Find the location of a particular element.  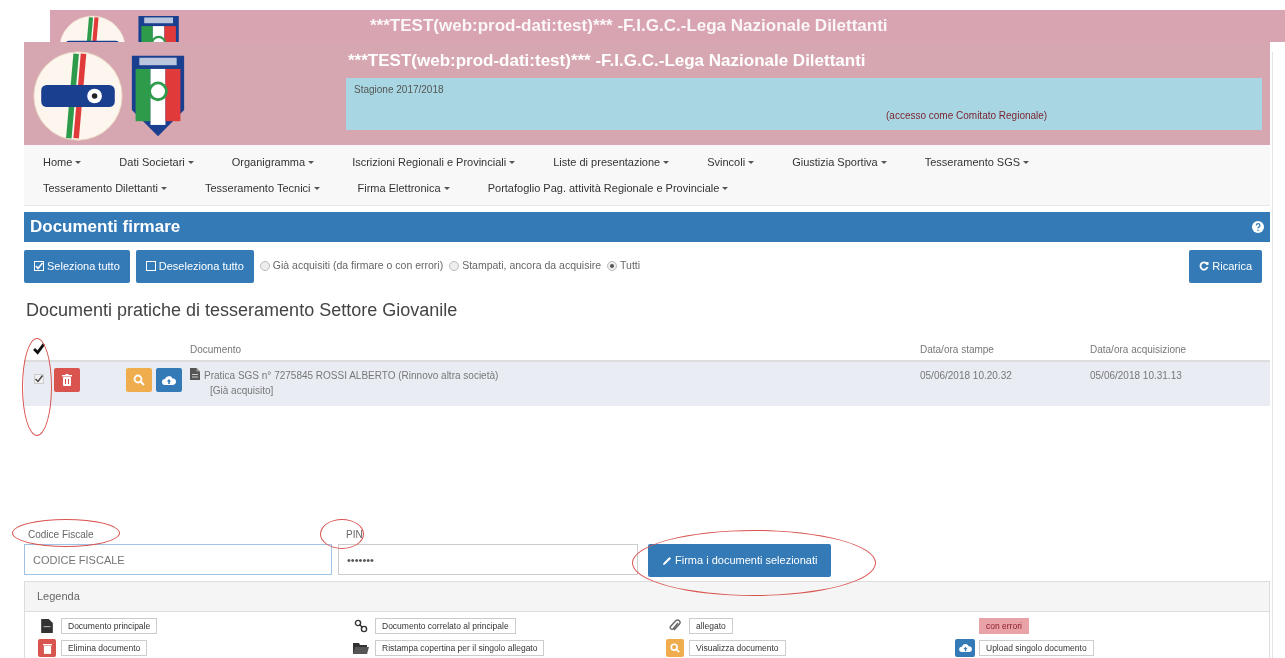

column-header: Data/ora stampe is located at coordinates (957, 349).